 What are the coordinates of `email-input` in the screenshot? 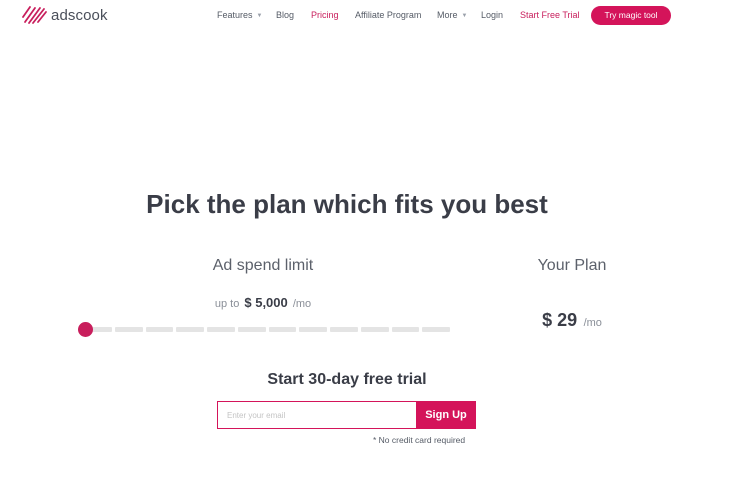 It's located at (316, 415).